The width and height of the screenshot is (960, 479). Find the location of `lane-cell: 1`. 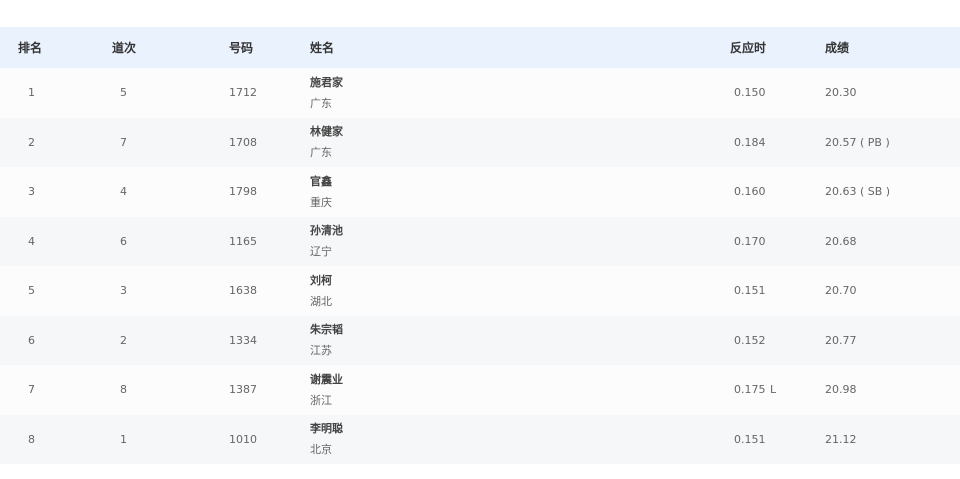

lane-cell: 1 is located at coordinates (123, 439).